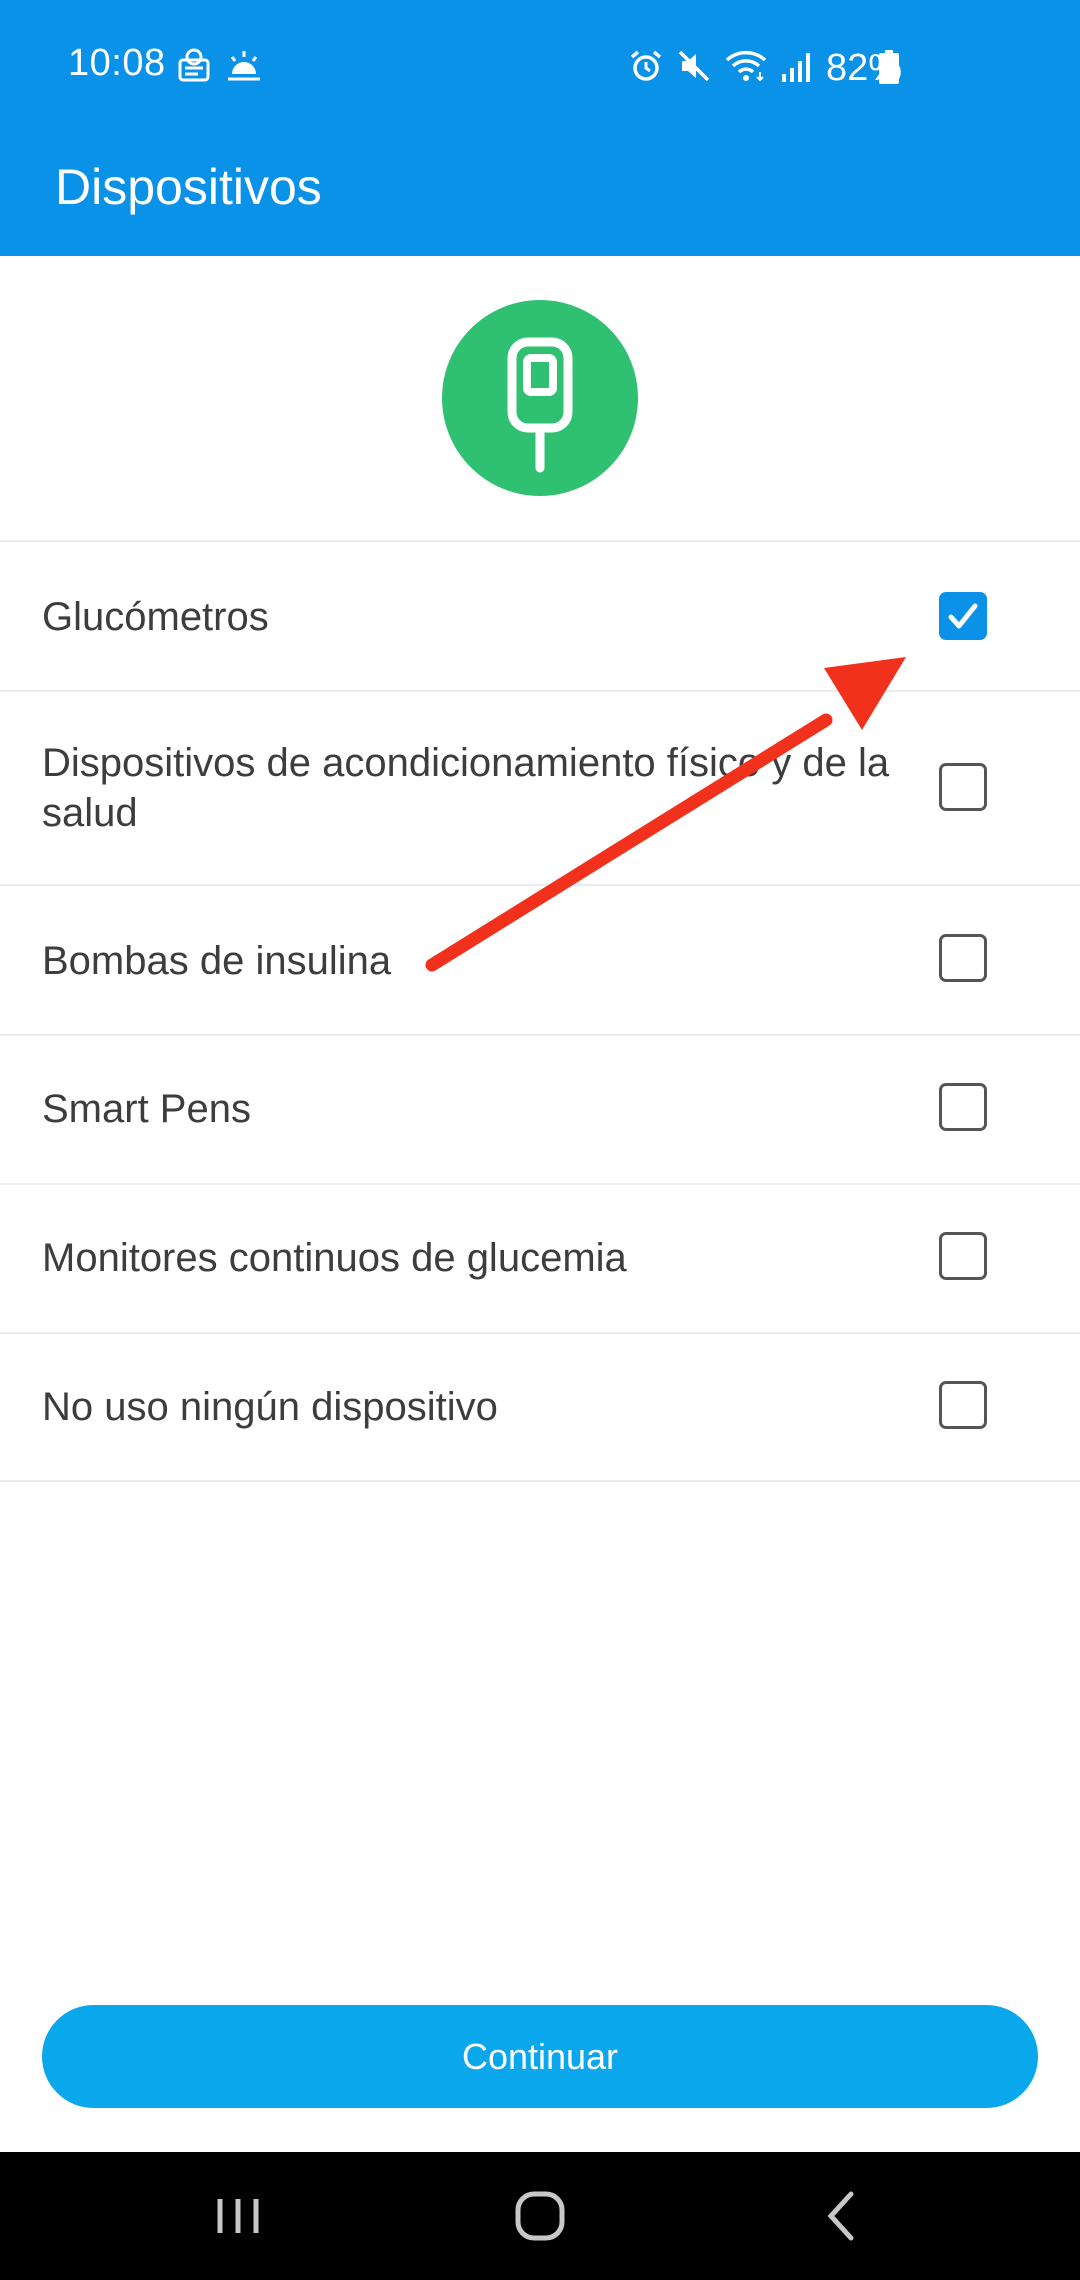 Image resolution: width=1080 pixels, height=2280 pixels. Describe the element at coordinates (540, 959) in the screenshot. I see `list-item-insulin-pumps: Bombas de insulina` at that location.